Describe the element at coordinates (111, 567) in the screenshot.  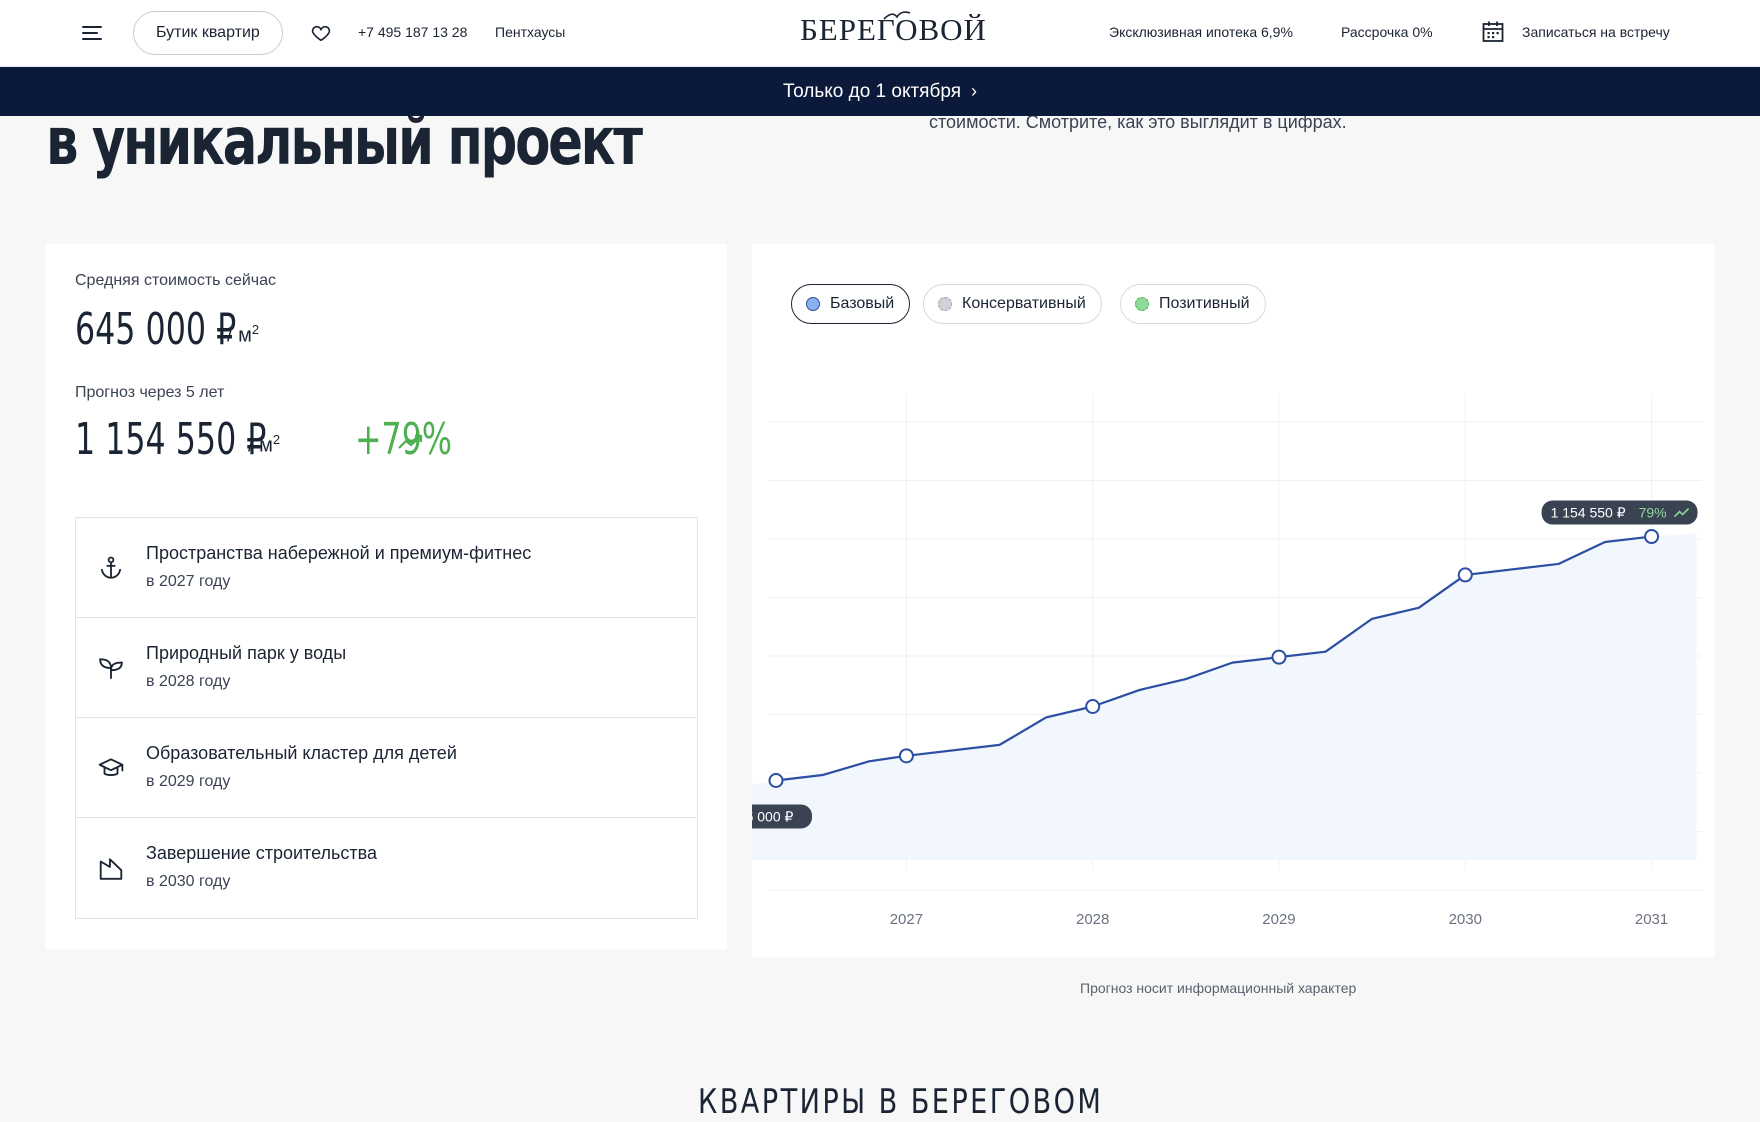
I see `anchor-icon` at that location.